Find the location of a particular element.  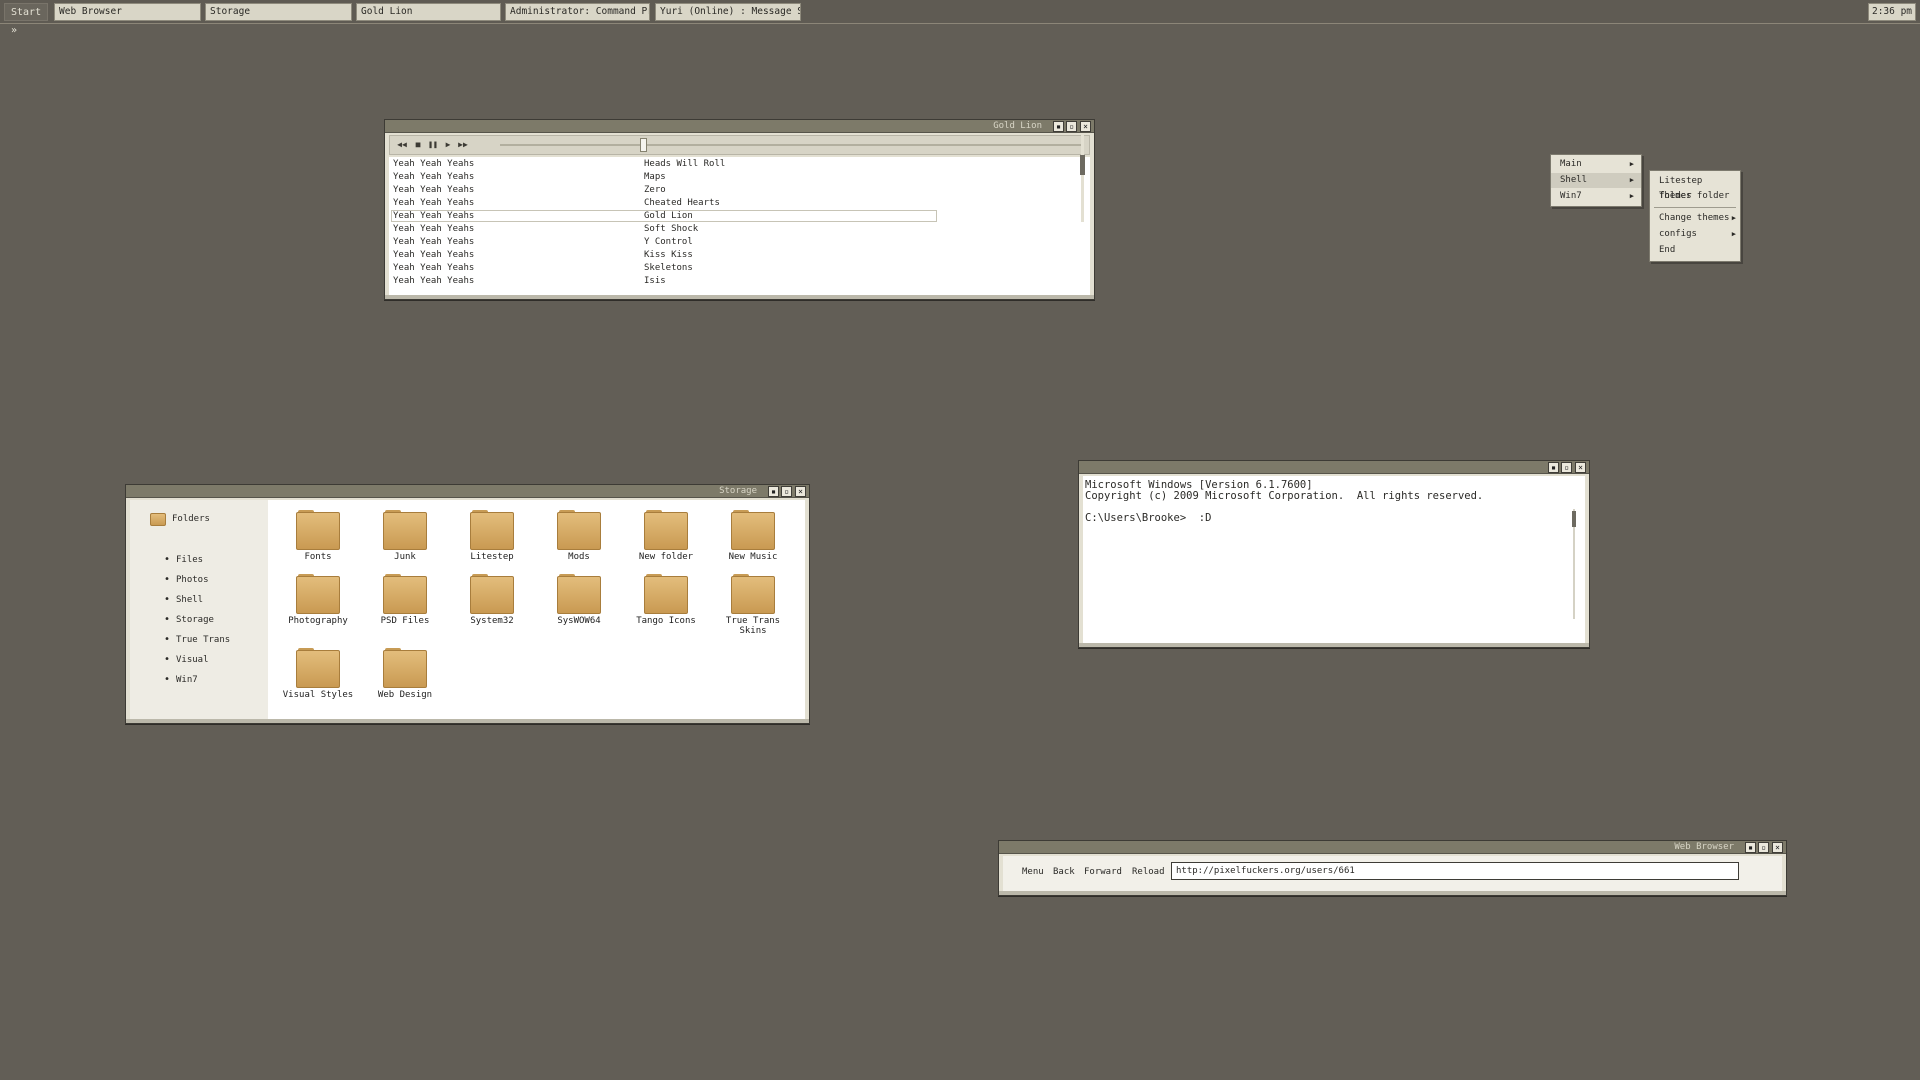

taskbar-button-gold-lion: Gold Lion is located at coordinates (428, 12).